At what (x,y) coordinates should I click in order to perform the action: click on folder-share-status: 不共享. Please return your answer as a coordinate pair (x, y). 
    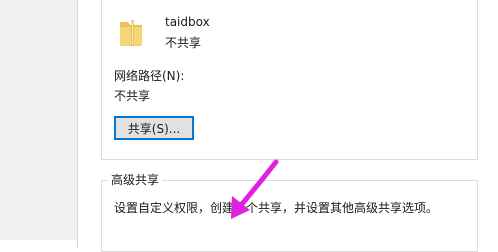
    Looking at the image, I should click on (183, 43).